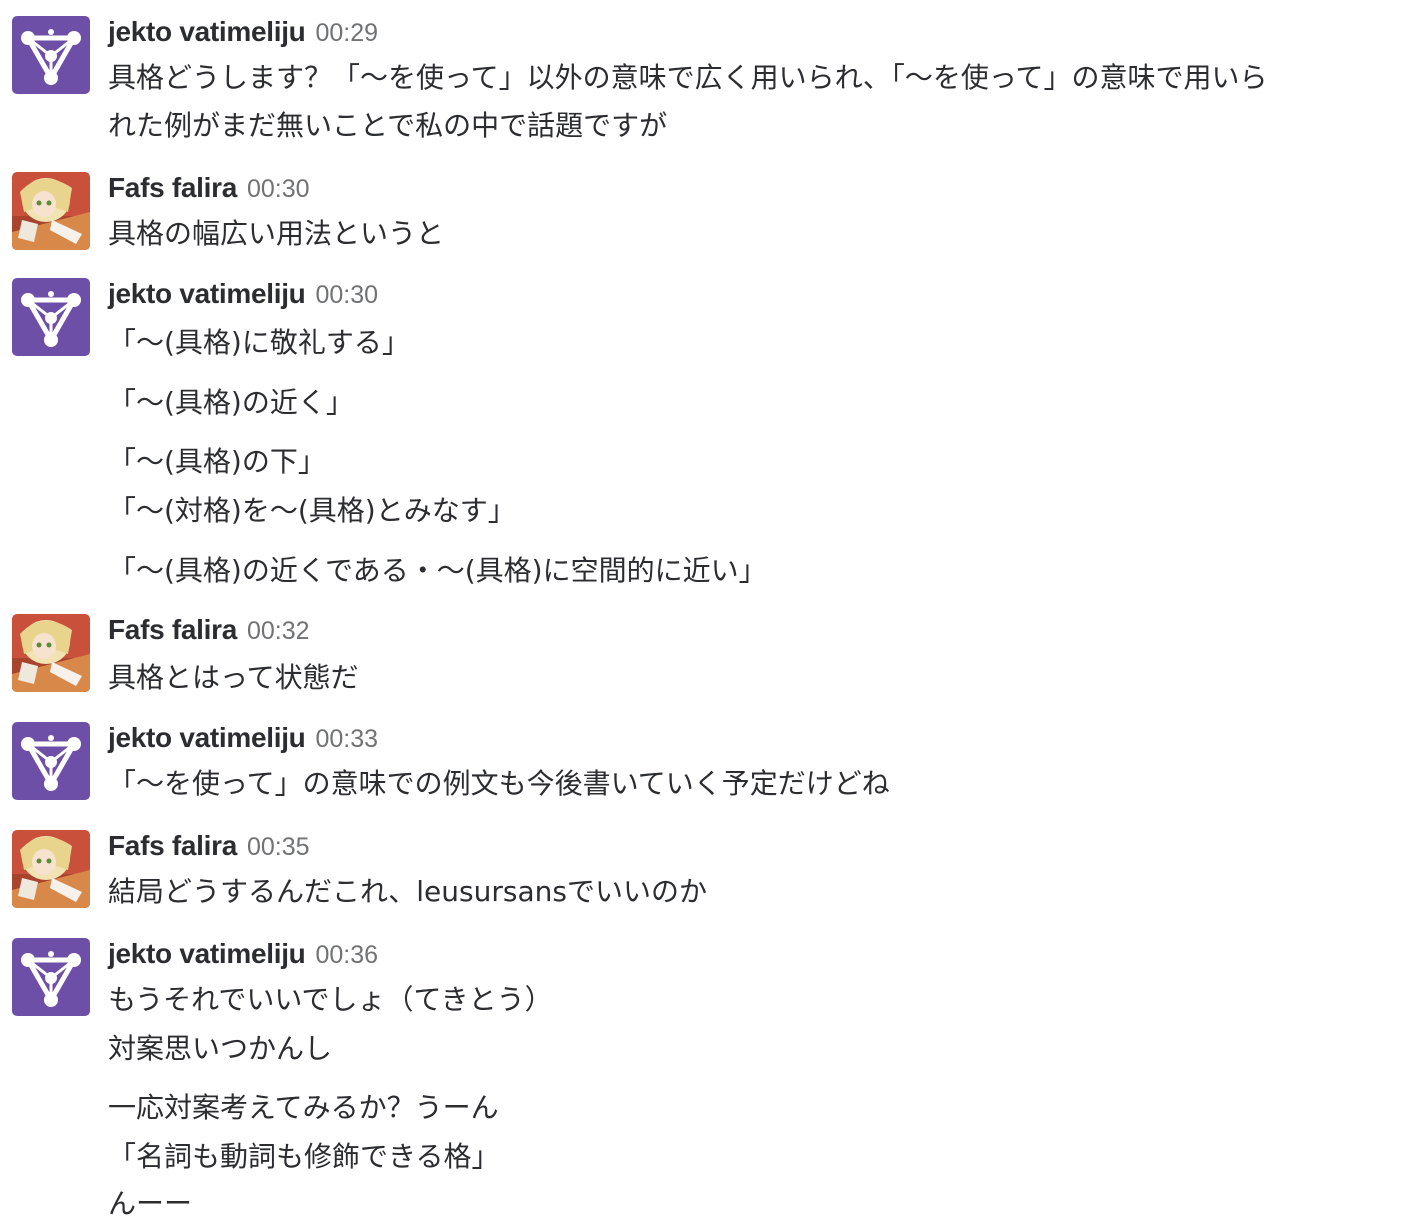  I want to click on message-header: jekto vatimeliju 00:36, so click(243, 956).